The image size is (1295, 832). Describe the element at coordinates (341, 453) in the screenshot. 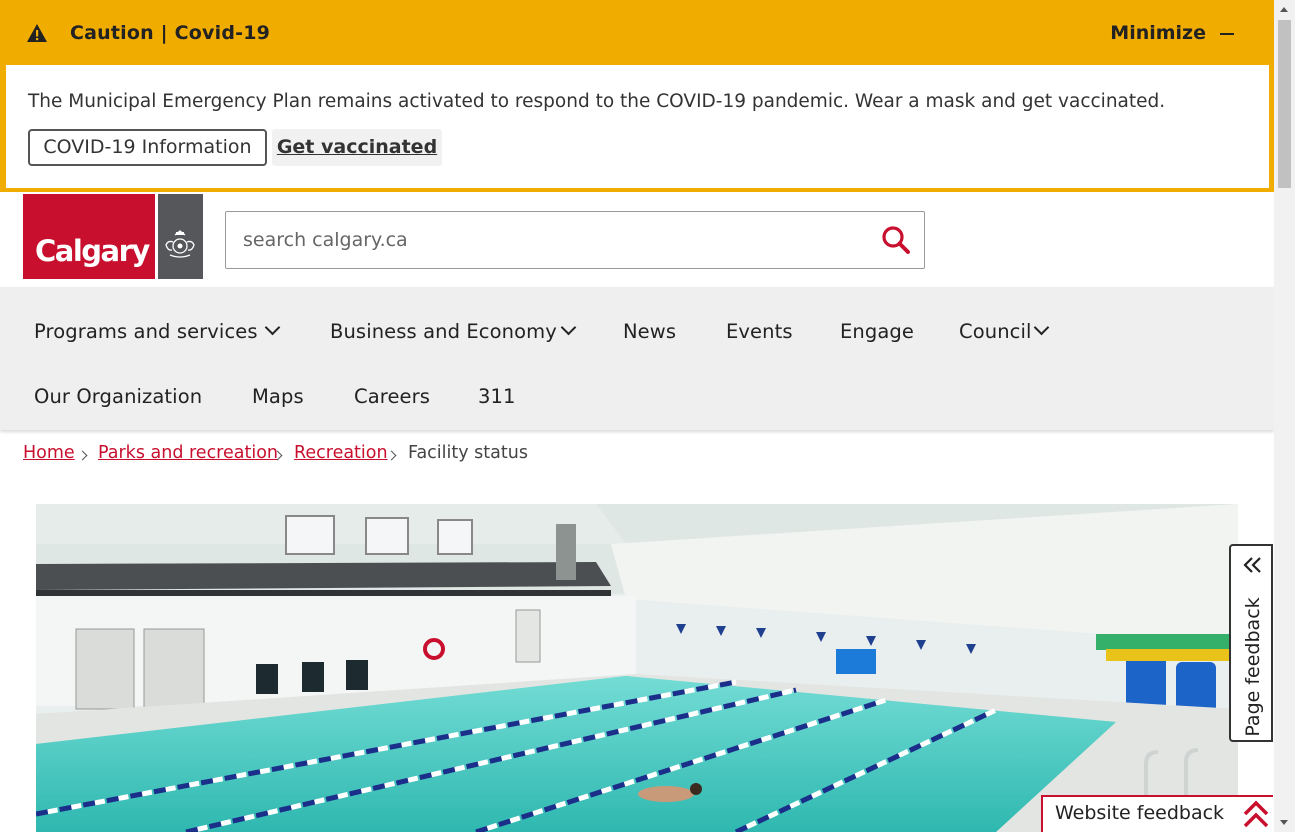

I see `breadcrumb-recreation: Recreation` at that location.